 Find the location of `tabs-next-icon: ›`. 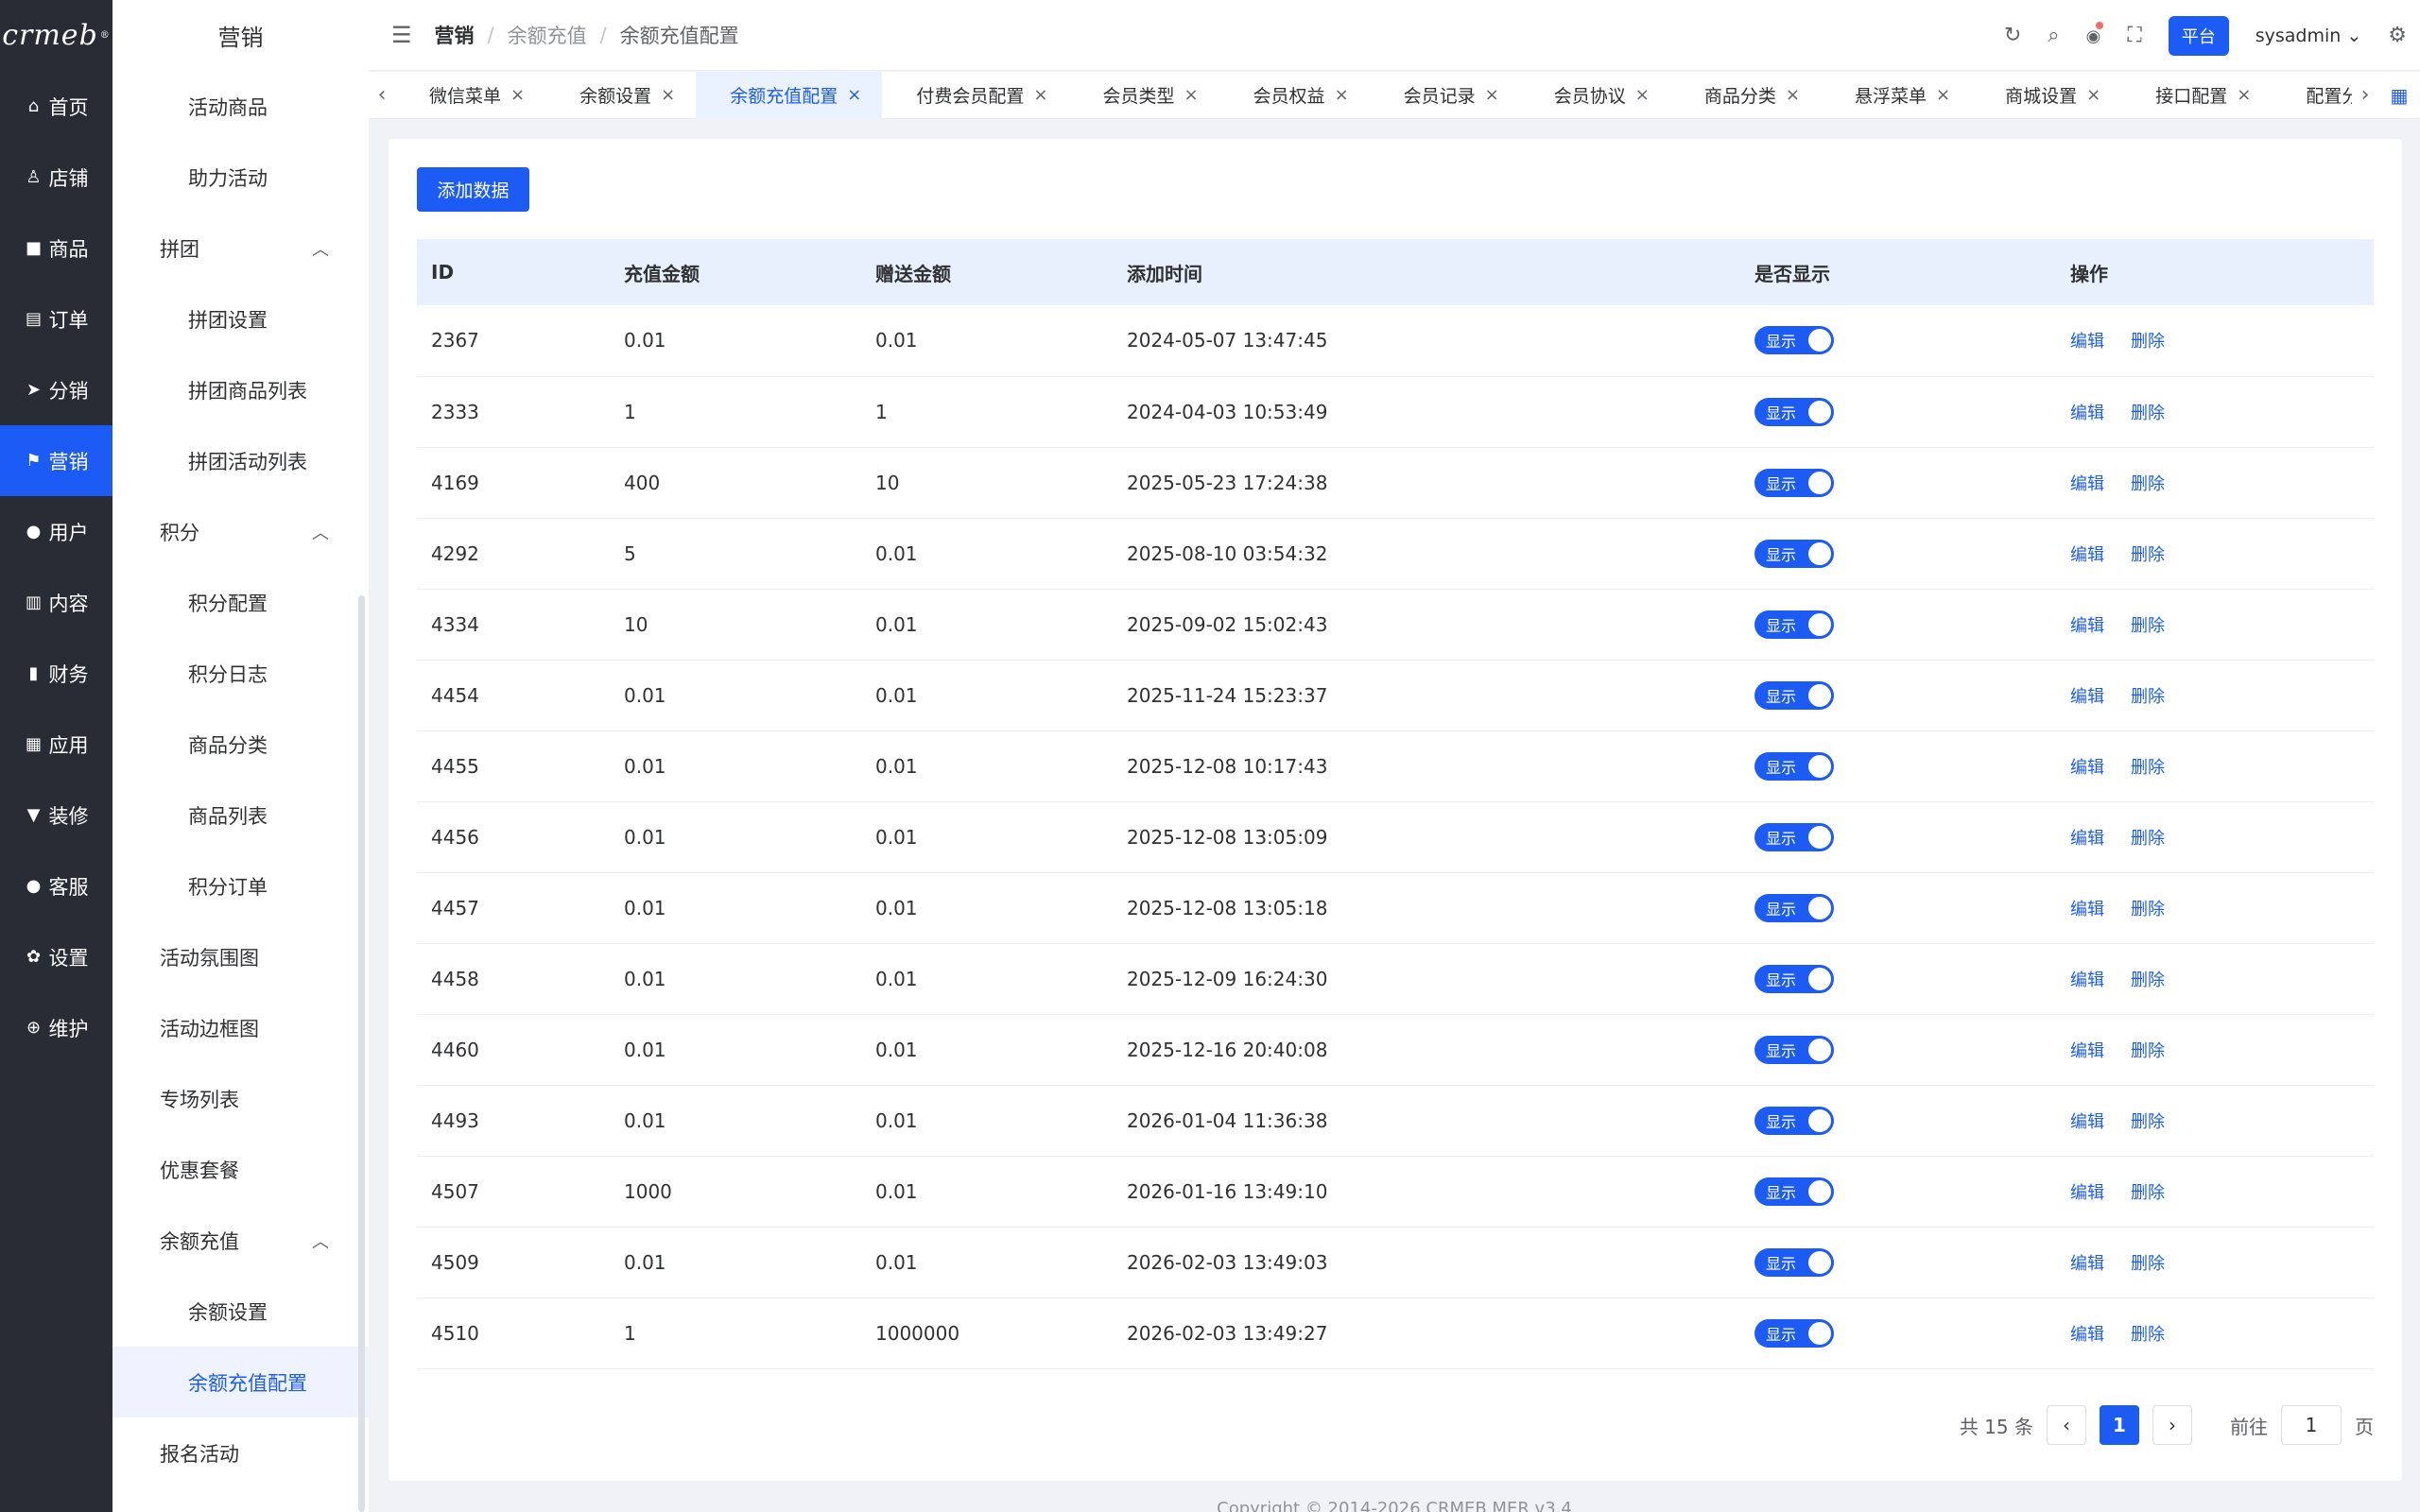

tabs-next-icon: › is located at coordinates (2365, 95).